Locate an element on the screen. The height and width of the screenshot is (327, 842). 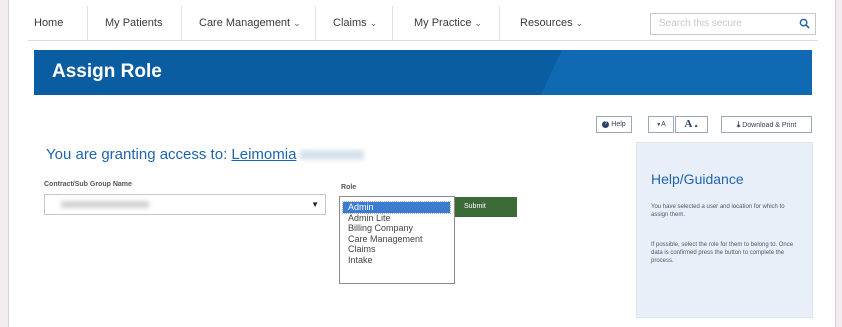
role-option-care-management: Care Management is located at coordinates (397, 239).